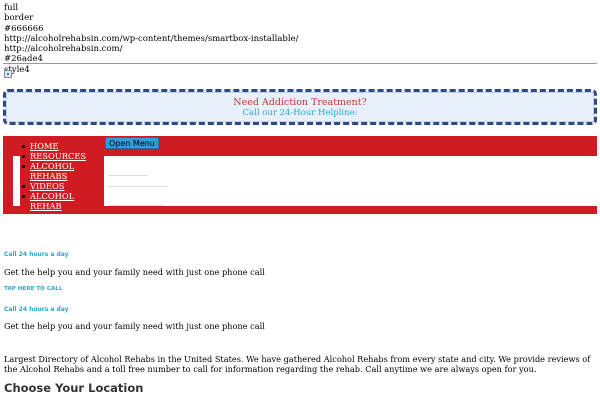 This screenshot has height=400, width=600. What do you see at coordinates (62, 146) in the screenshot?
I see `nav-item-home: HOME` at bounding box center [62, 146].